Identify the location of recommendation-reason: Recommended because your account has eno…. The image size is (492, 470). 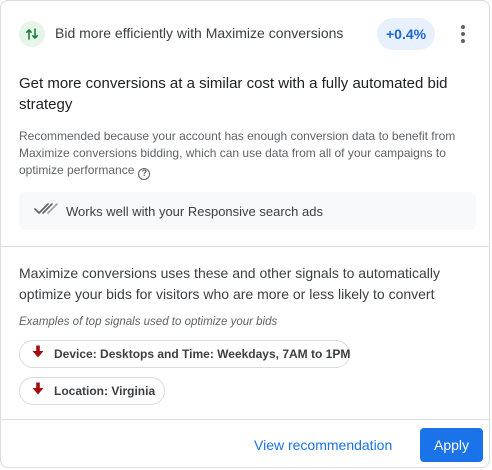
(247, 154).